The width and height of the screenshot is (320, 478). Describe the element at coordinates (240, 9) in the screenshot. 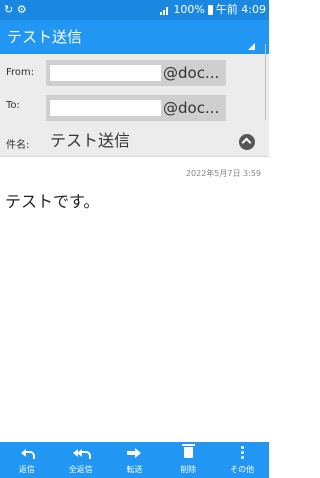

I see `clock: 午前 4:09` at that location.